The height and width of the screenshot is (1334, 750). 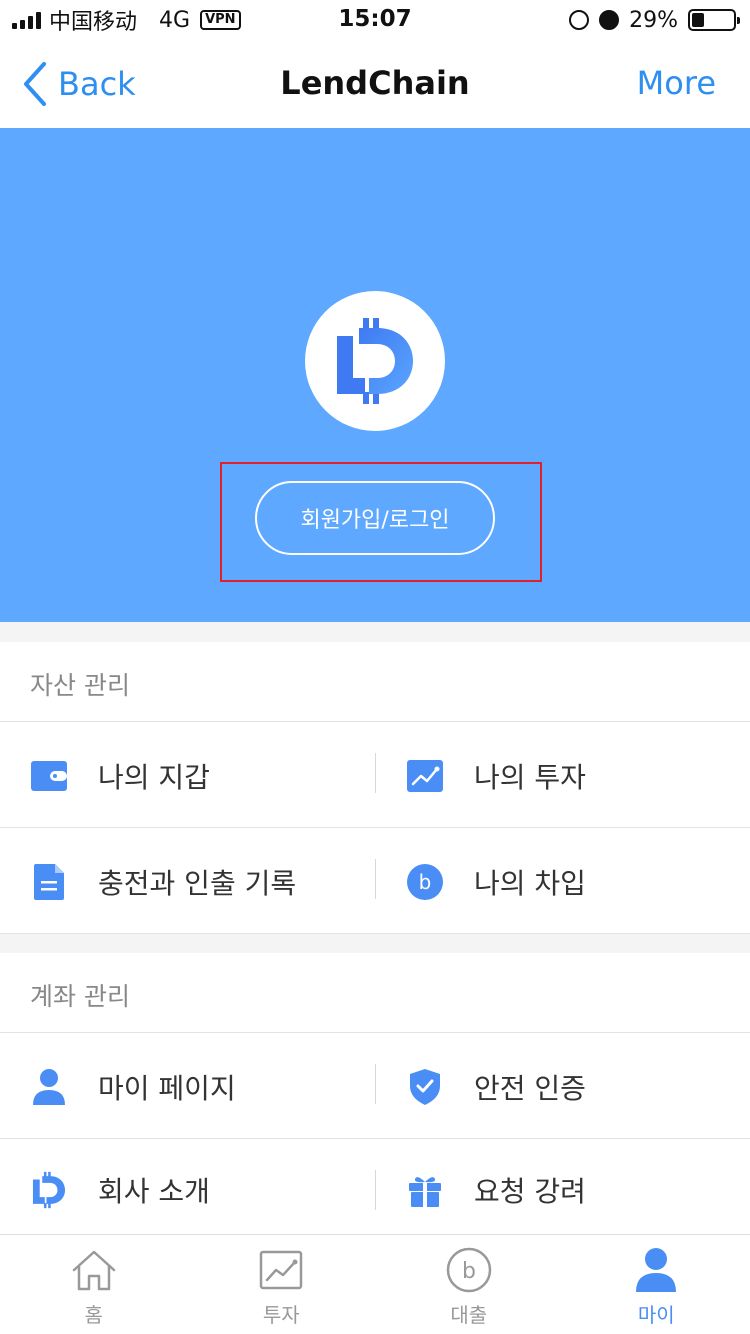 I want to click on tab-label: 대출, so click(x=469, y=1315).